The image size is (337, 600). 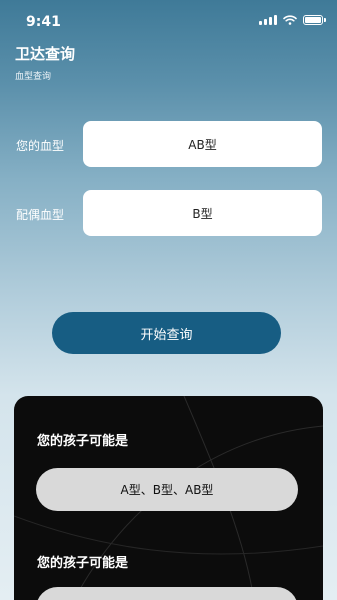 What do you see at coordinates (33, 77) in the screenshot?
I see `page-subtitle: 血型查询` at bounding box center [33, 77].